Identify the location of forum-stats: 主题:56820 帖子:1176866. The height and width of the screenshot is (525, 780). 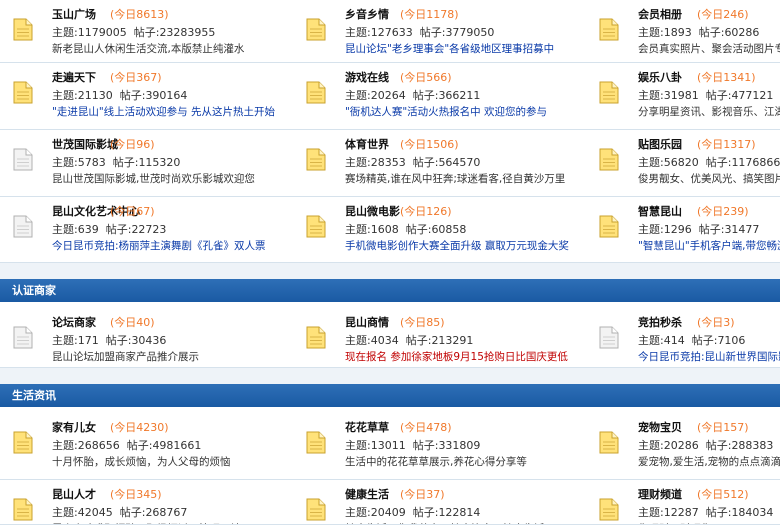
(709, 162).